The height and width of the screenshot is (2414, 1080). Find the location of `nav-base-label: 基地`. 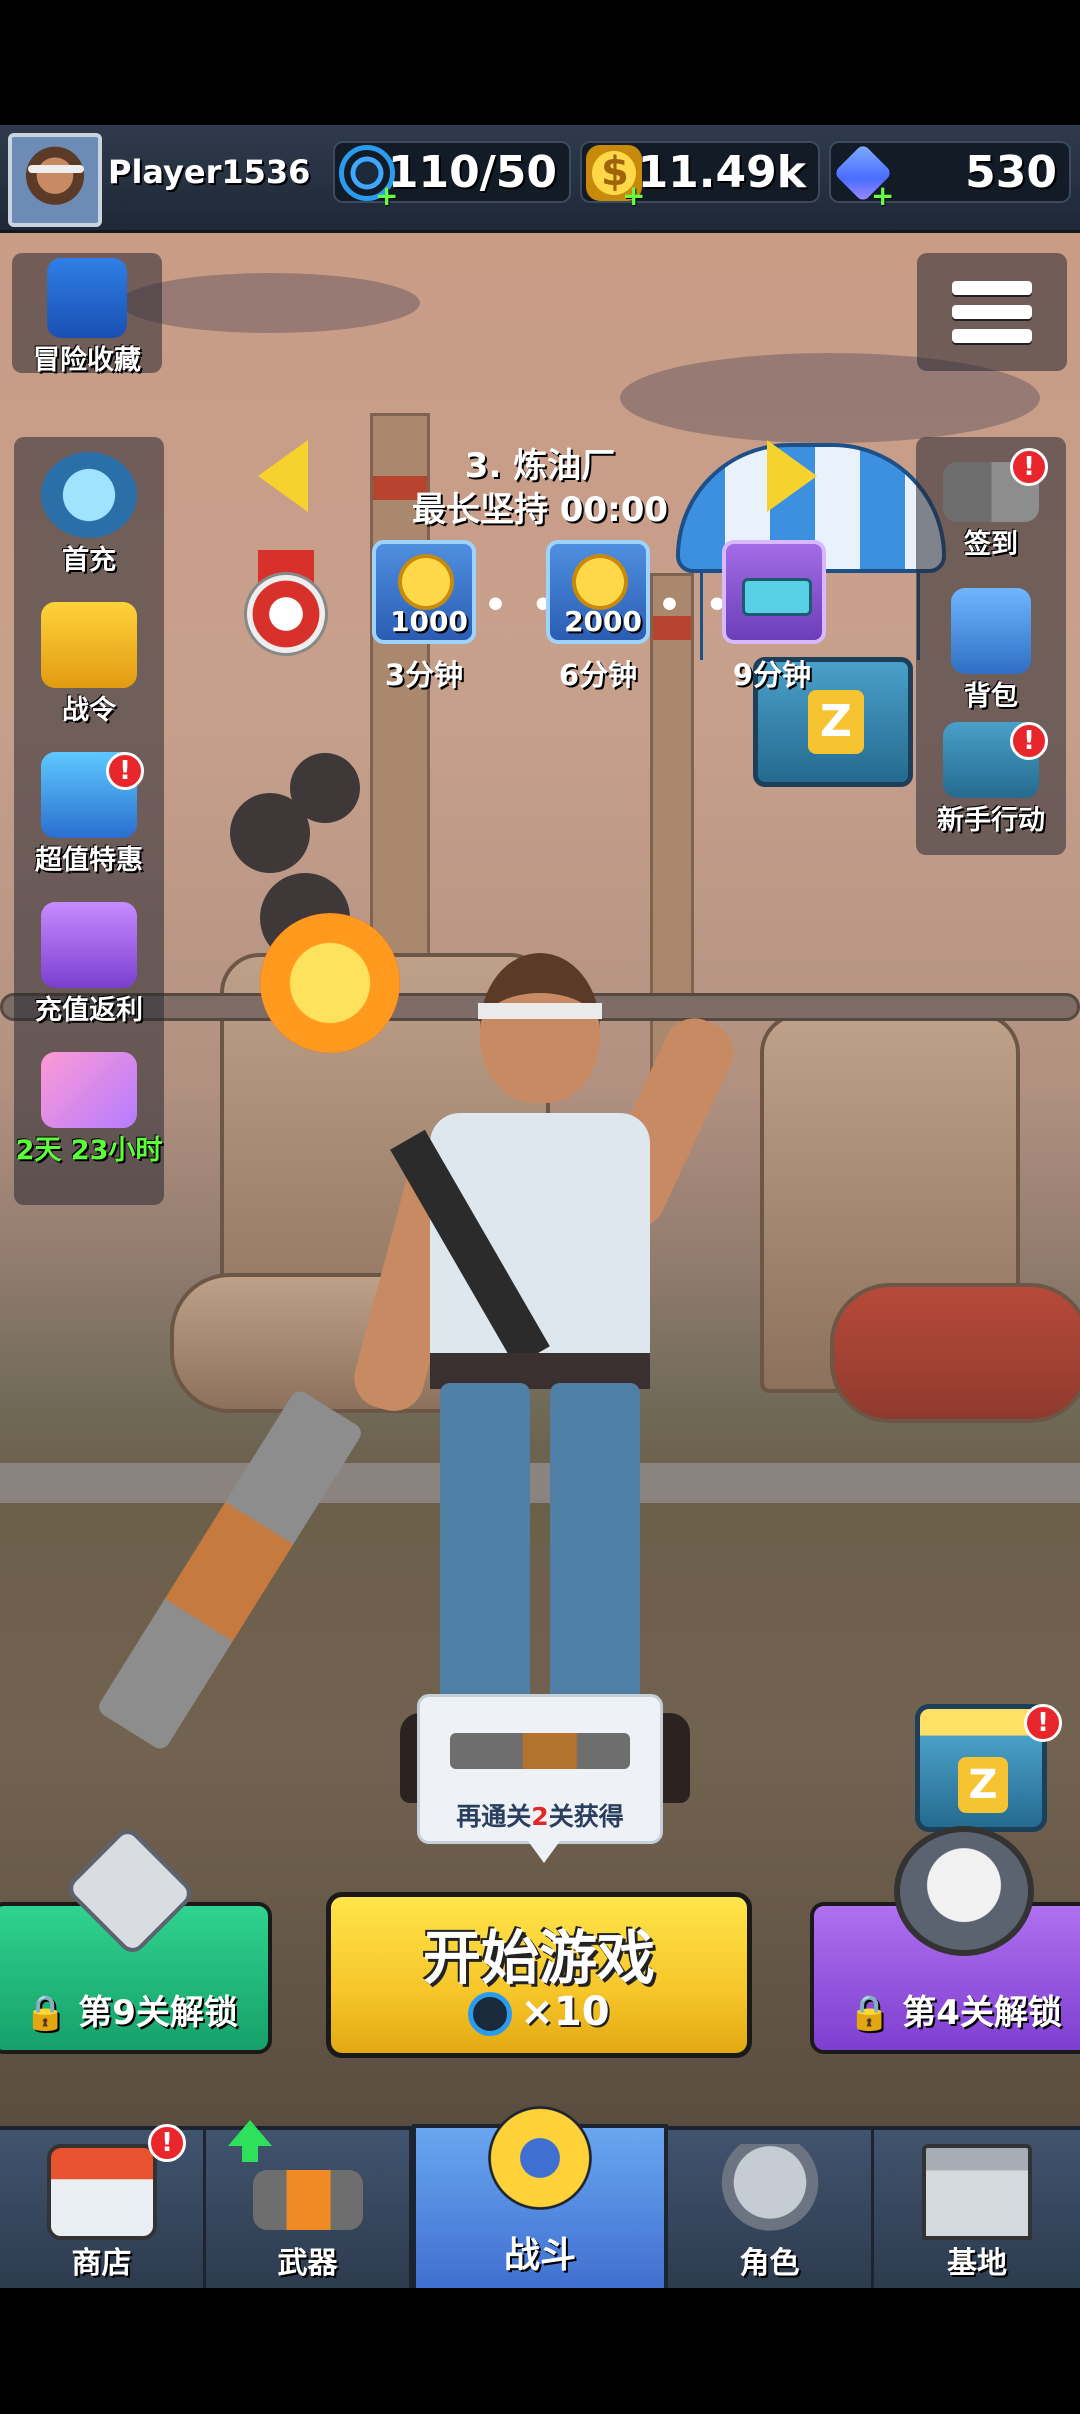

nav-base-label: 基地 is located at coordinates (977, 2263).